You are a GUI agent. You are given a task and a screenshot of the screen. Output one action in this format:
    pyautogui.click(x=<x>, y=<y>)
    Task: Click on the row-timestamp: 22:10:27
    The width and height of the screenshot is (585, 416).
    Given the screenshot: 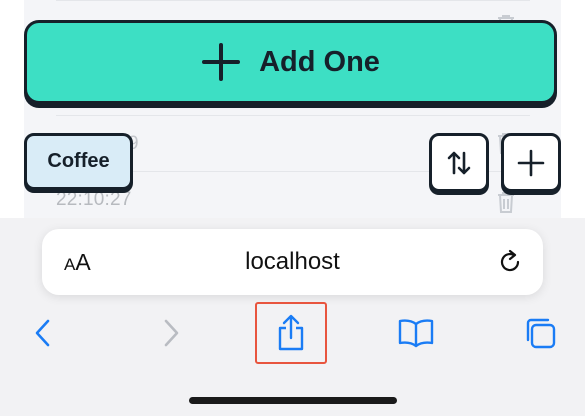 What is the action you would take?
    pyautogui.click(x=94, y=199)
    